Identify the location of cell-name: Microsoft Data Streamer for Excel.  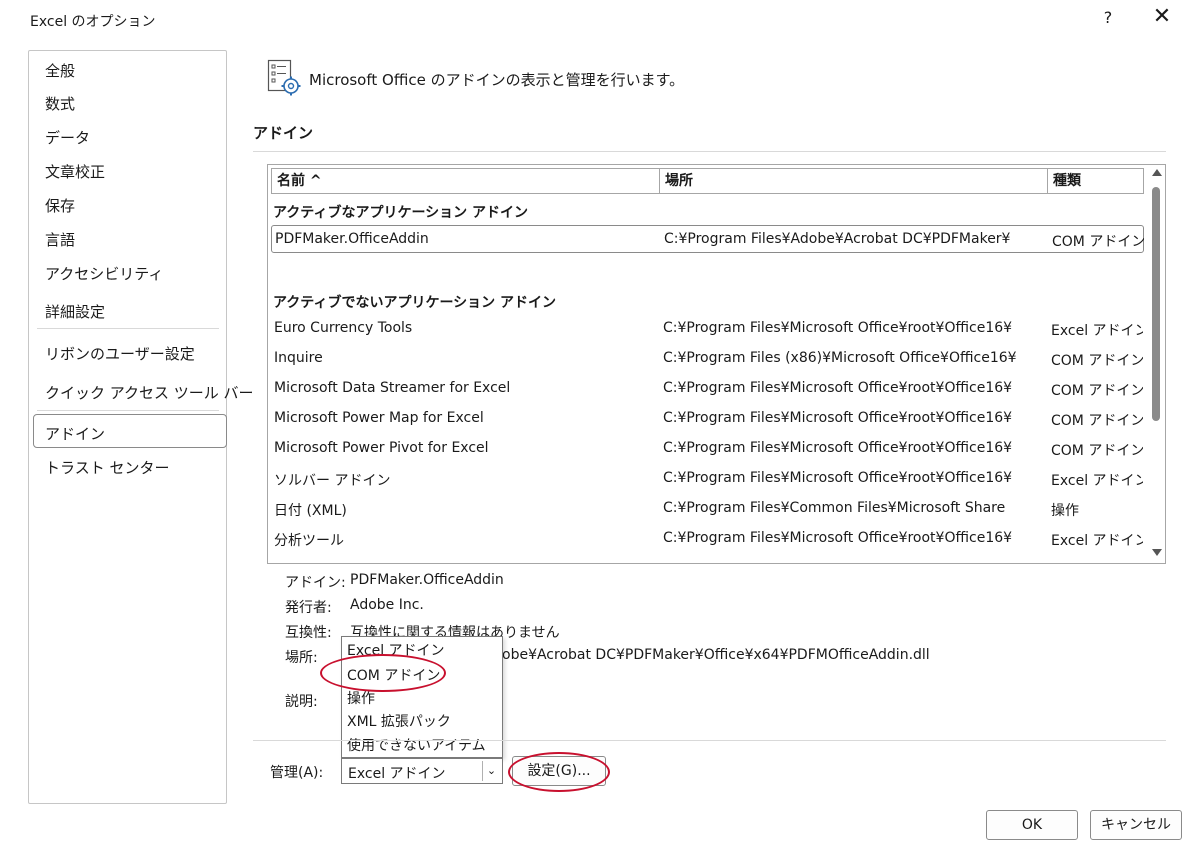
(392, 388).